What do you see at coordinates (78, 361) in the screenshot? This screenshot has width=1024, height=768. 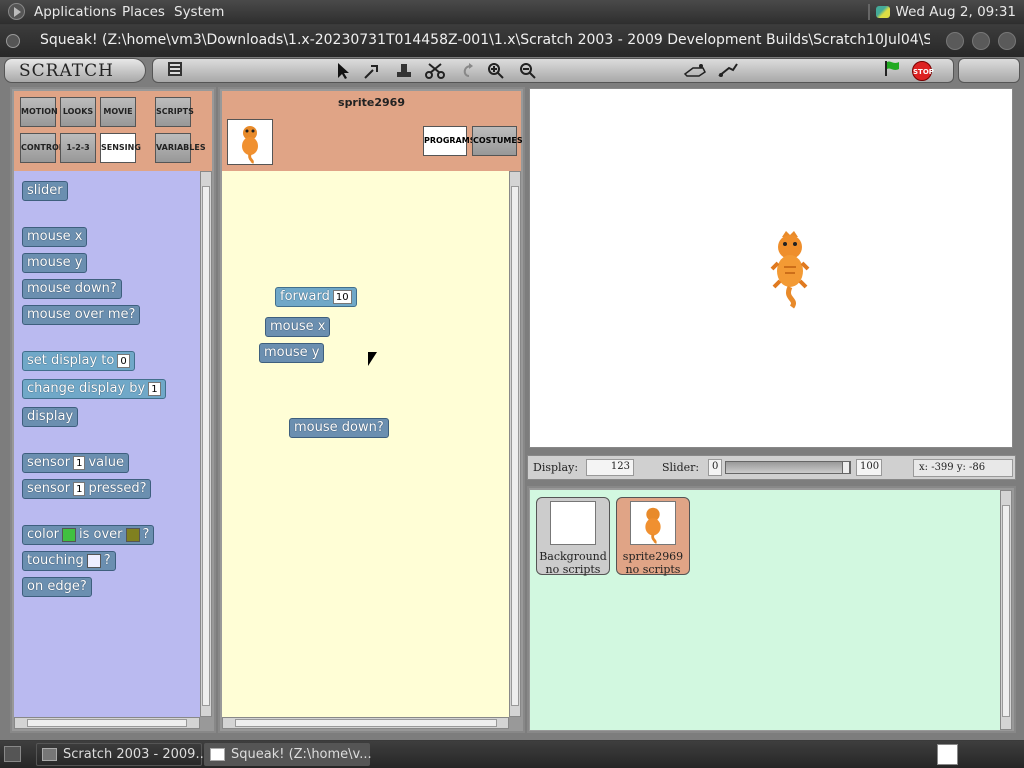 I see `set-display-block: set display to 0` at bounding box center [78, 361].